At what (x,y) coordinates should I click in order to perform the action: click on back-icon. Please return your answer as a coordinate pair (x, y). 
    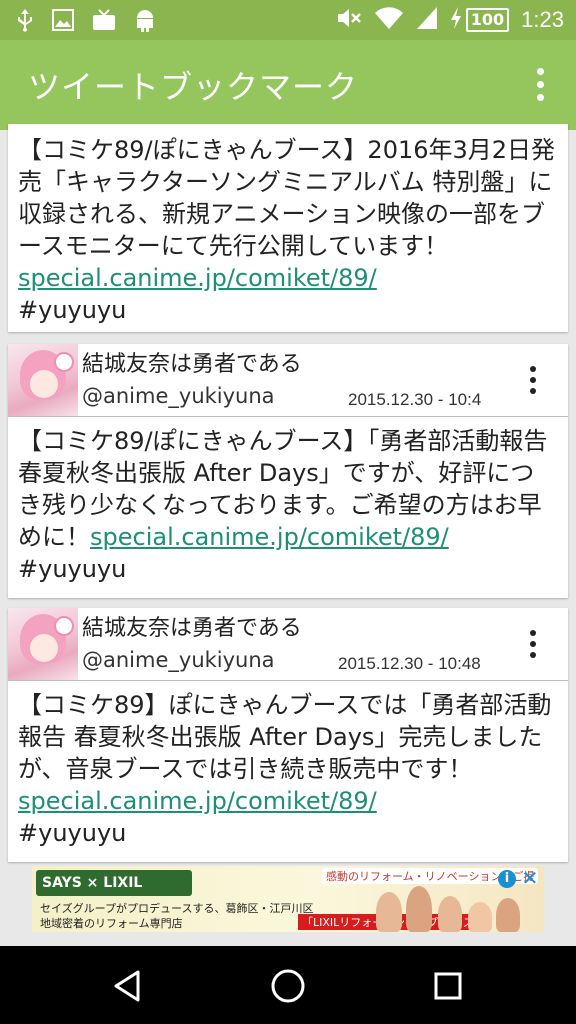
    Looking at the image, I should click on (128, 986).